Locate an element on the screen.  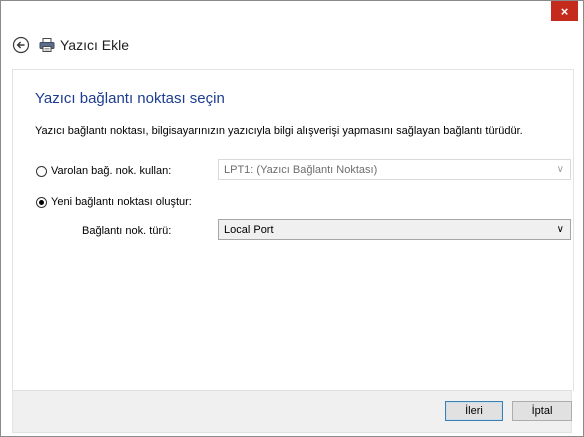
back-button is located at coordinates (21, 45).